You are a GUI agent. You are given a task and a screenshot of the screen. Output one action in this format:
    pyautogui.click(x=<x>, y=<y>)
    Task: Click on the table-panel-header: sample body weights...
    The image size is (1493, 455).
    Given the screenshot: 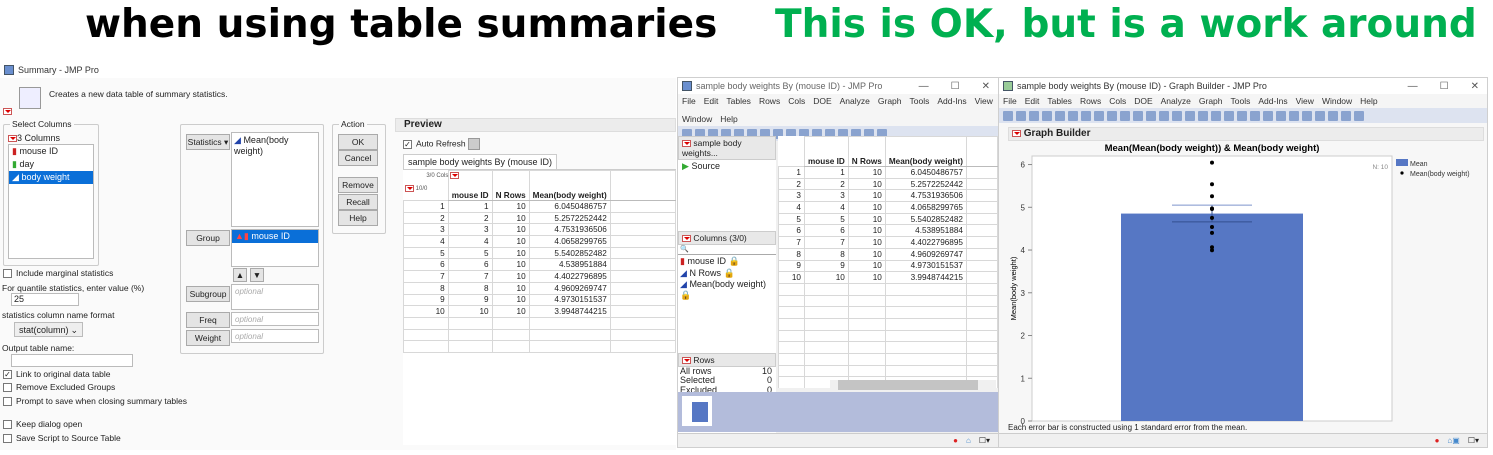 What is the action you would take?
    pyautogui.click(x=727, y=148)
    